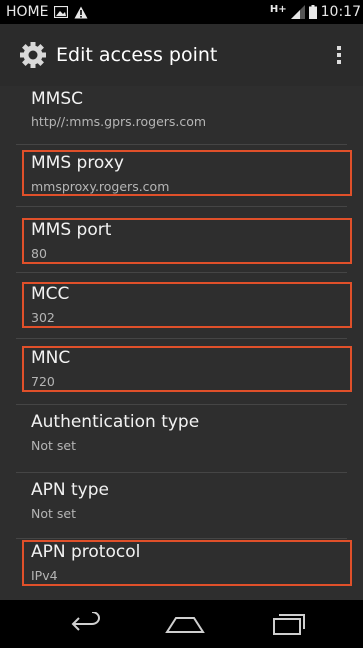 The height and width of the screenshot is (648, 363). What do you see at coordinates (340, 55) in the screenshot?
I see `overflow-menu-icon` at bounding box center [340, 55].